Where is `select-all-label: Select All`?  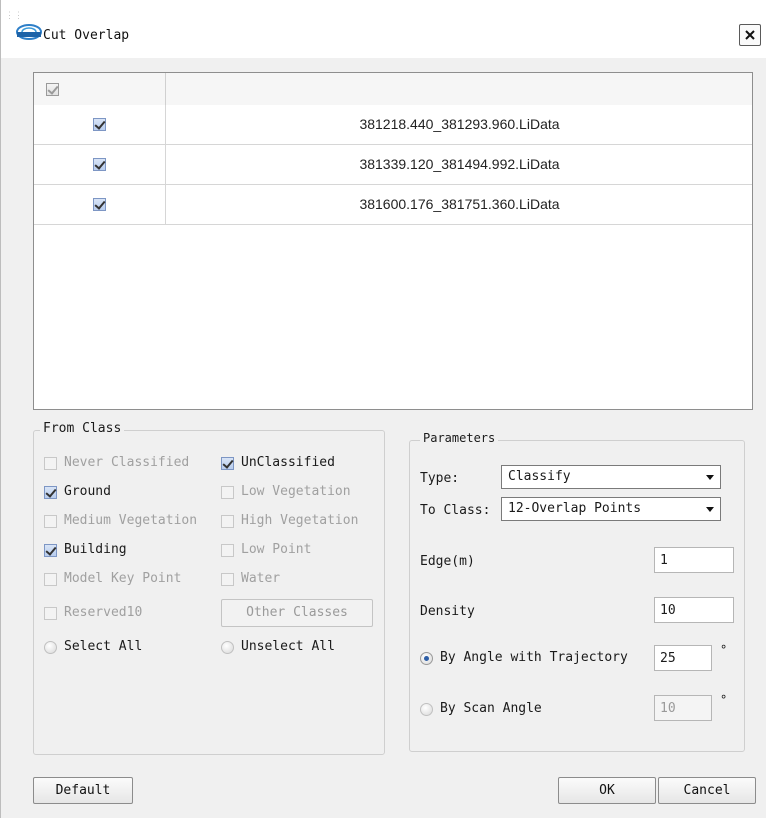 select-all-label: Select All is located at coordinates (103, 646).